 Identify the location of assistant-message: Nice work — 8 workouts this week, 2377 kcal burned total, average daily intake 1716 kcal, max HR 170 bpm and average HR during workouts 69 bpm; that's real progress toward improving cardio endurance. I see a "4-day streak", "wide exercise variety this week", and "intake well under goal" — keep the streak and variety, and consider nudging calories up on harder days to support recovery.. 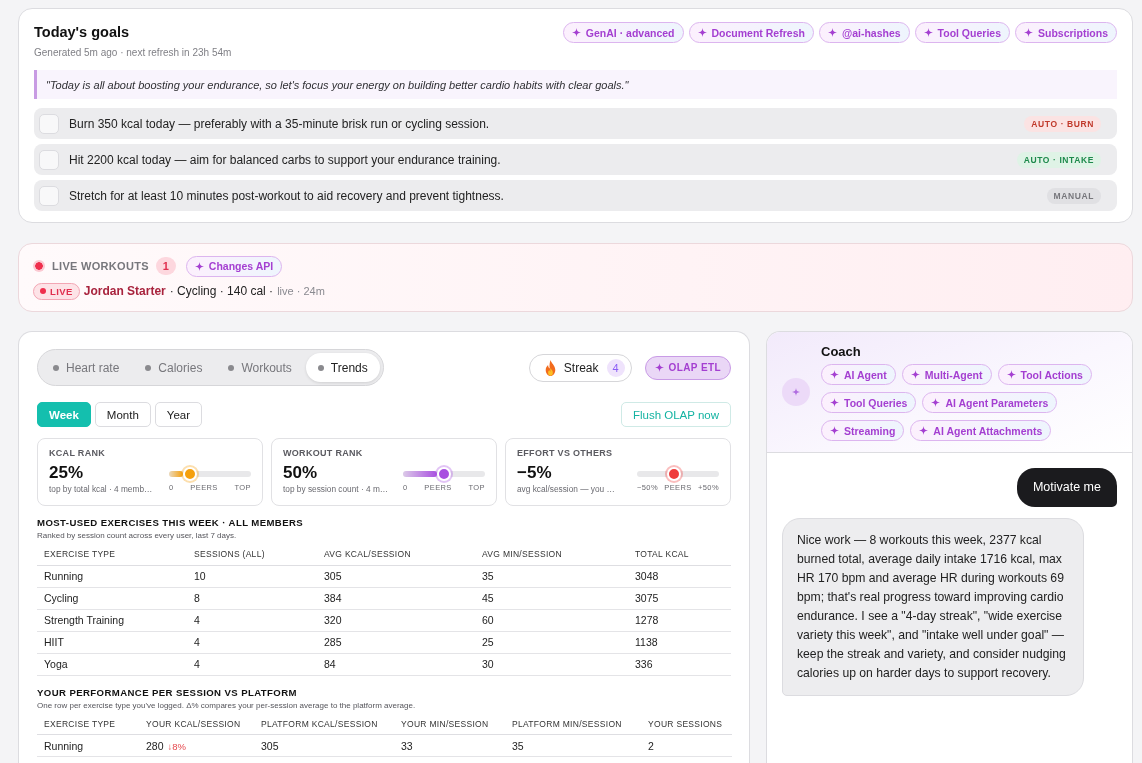
(933, 607).